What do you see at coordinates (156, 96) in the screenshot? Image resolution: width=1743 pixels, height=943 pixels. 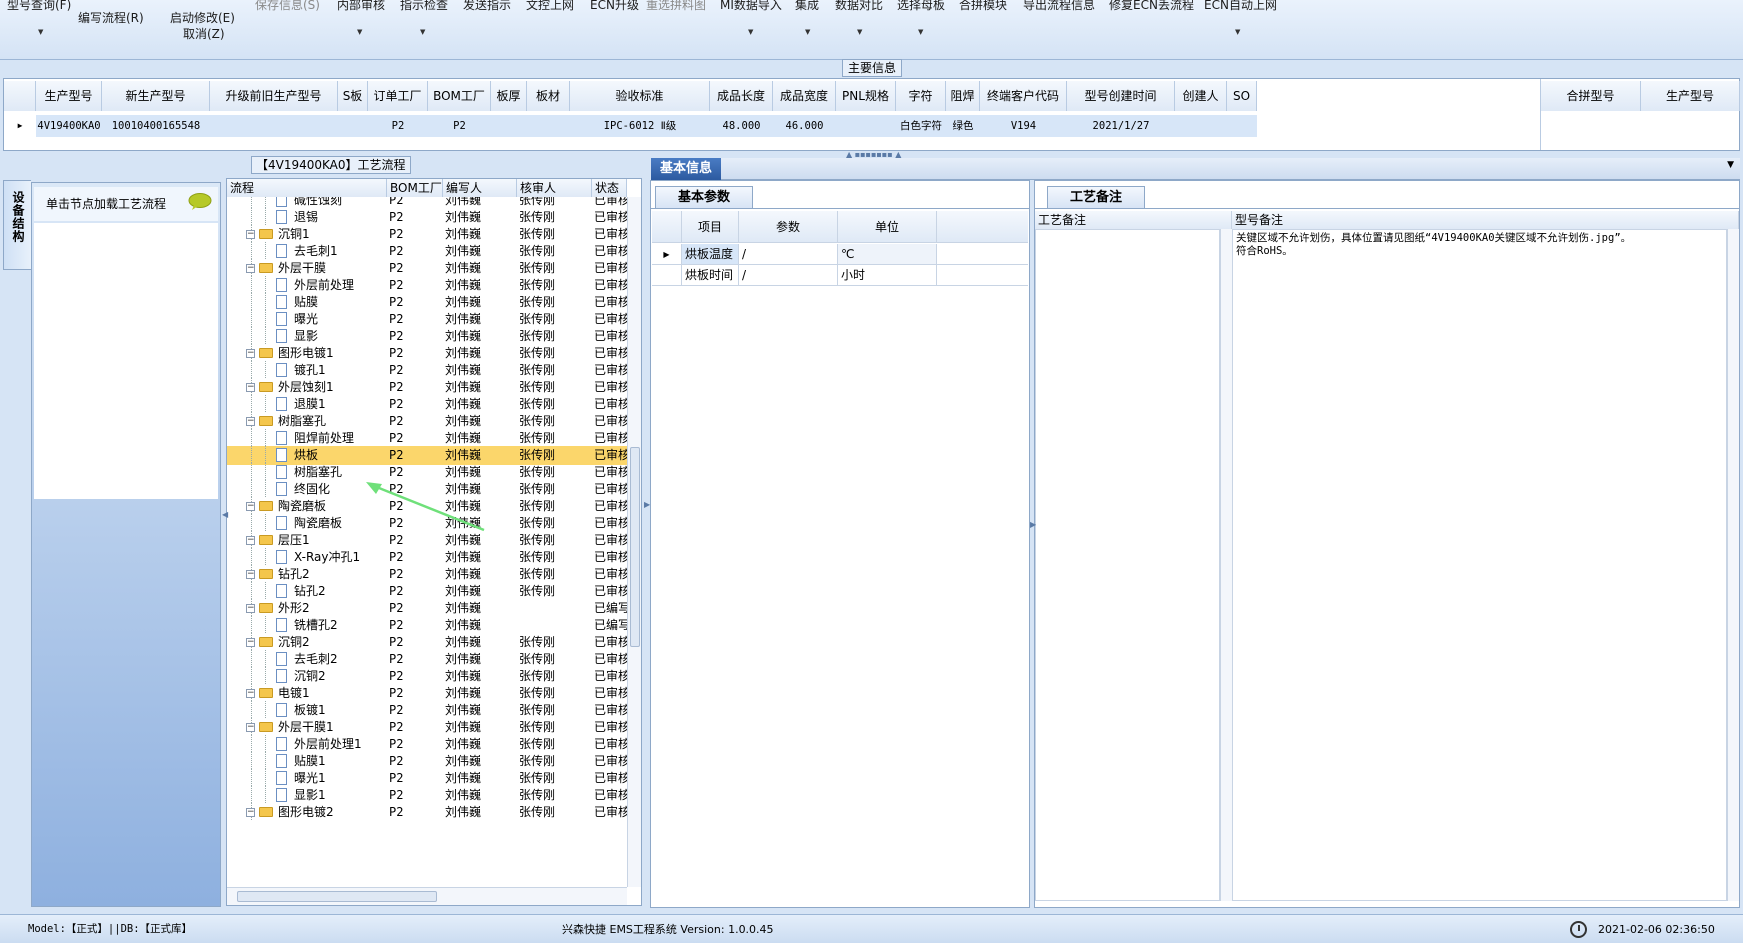 I see `main-col-header: 新生产型号` at bounding box center [156, 96].